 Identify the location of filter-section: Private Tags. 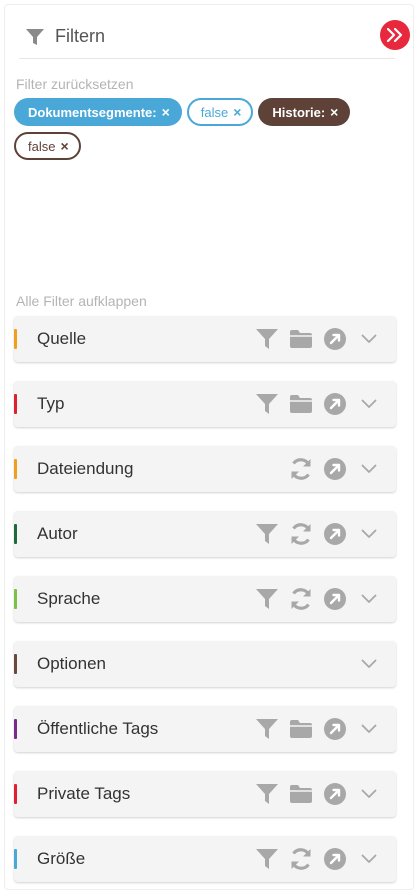
(205, 794).